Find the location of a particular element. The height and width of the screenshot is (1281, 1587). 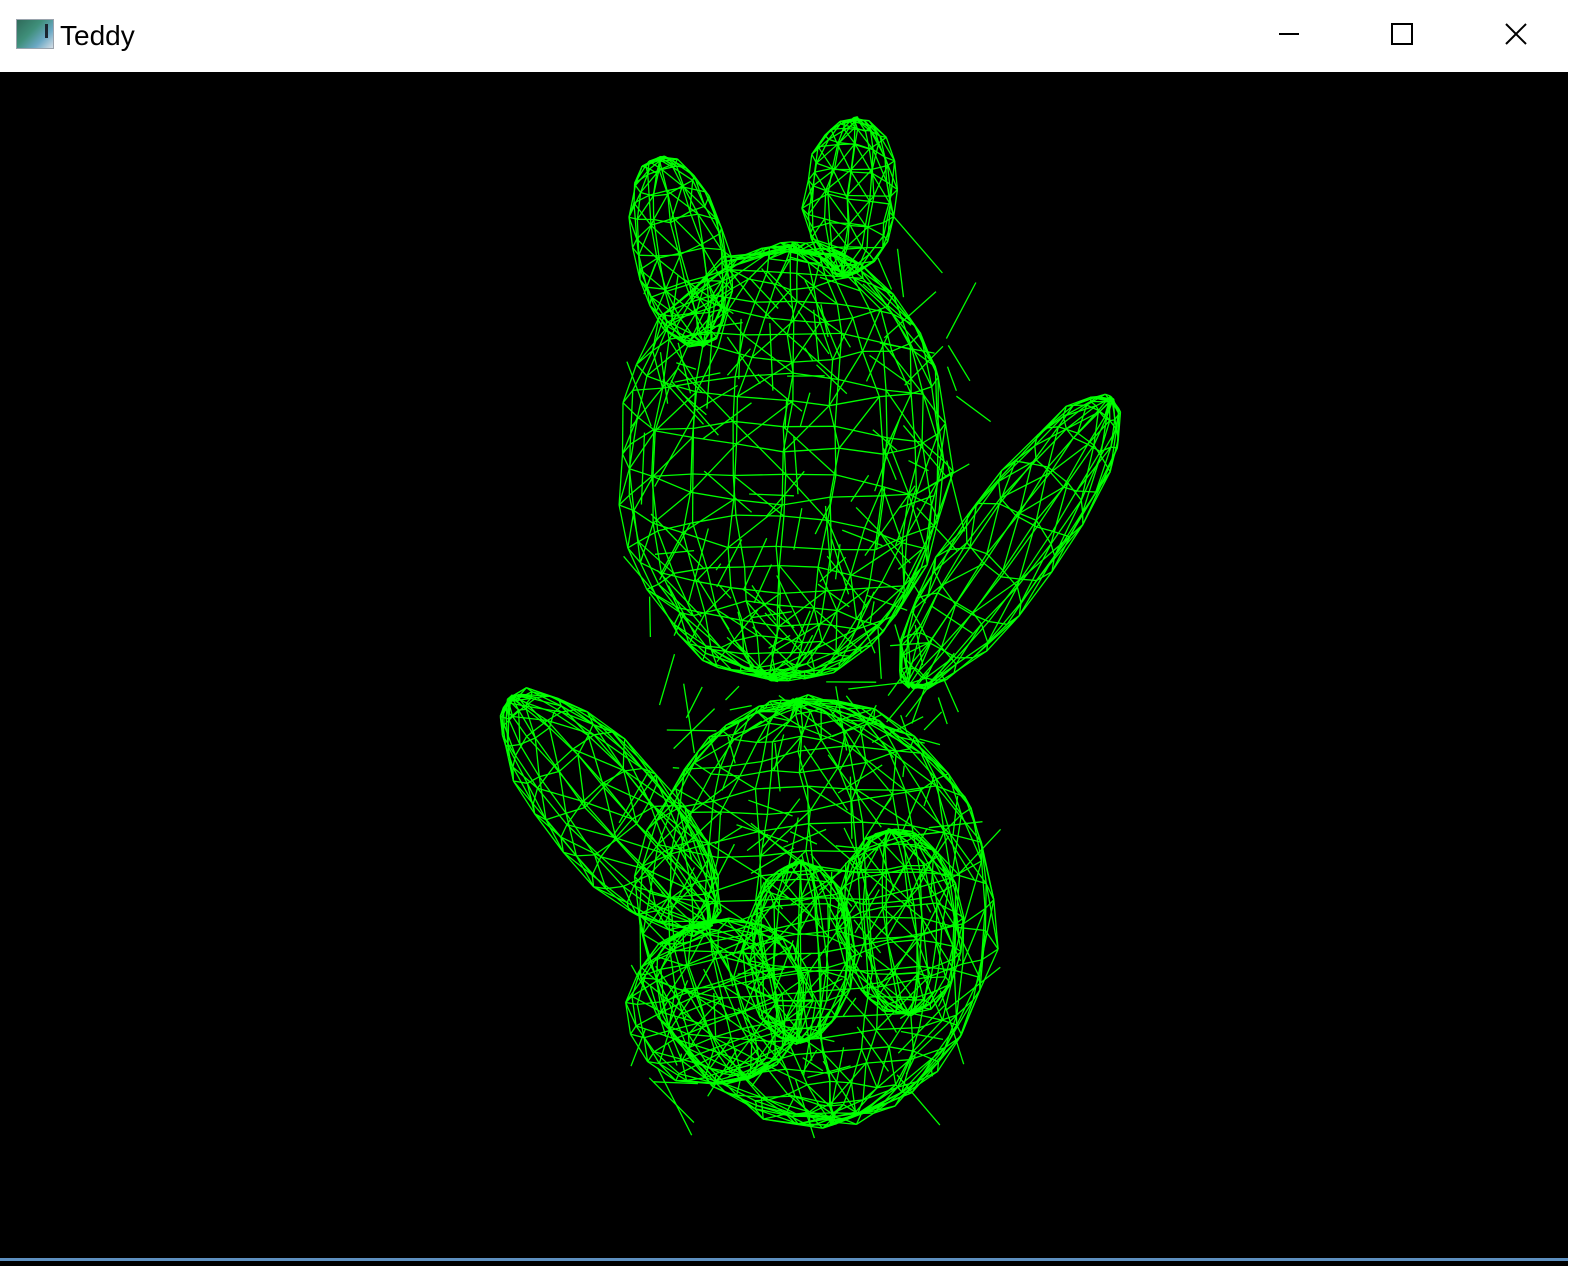

minimize-icon is located at coordinates (1289, 34).